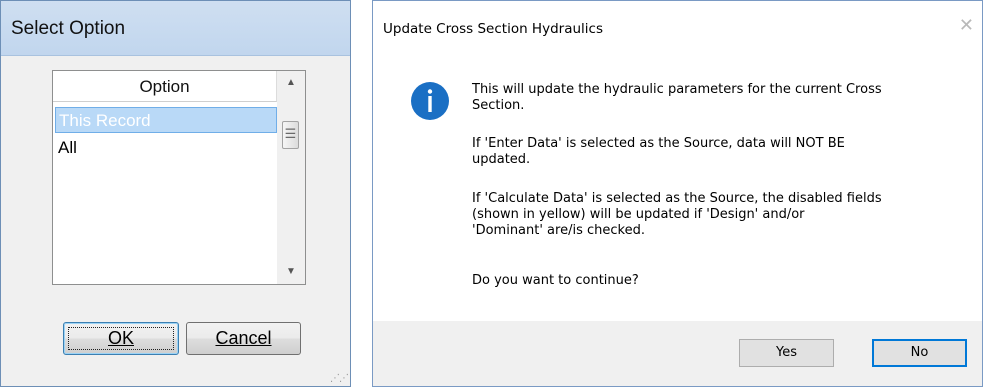  What do you see at coordinates (493, 29) in the screenshot?
I see `dialog-title: Update Cross Section Hydraulics` at bounding box center [493, 29].